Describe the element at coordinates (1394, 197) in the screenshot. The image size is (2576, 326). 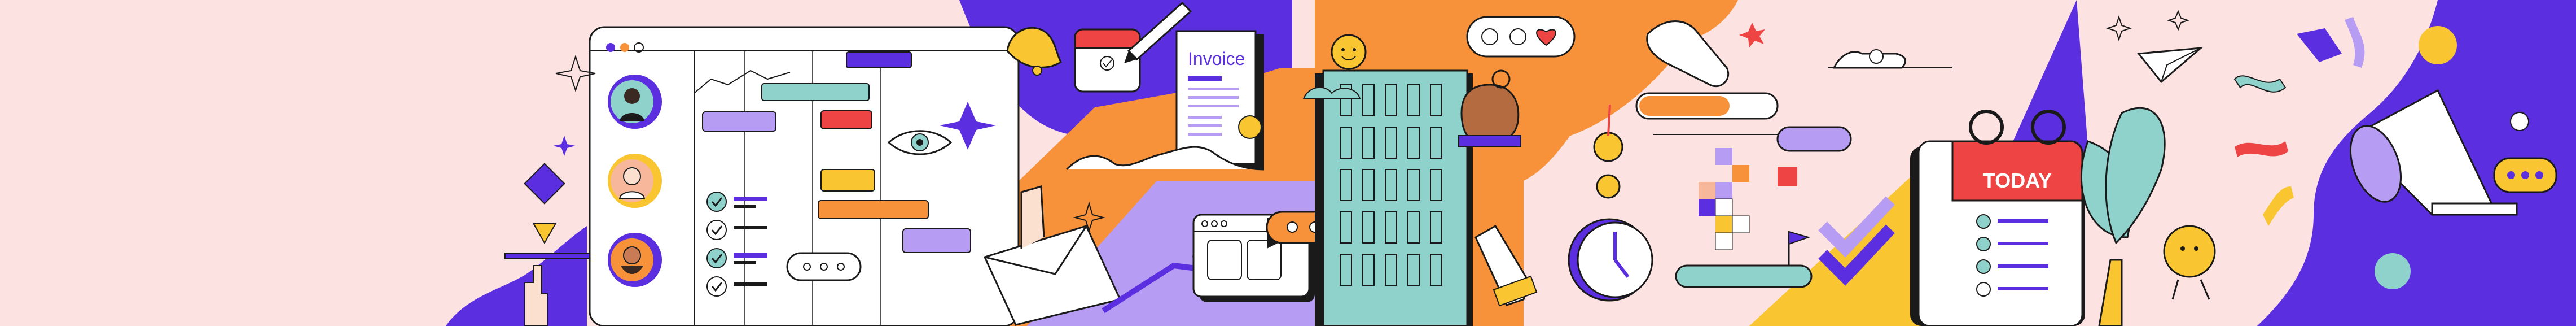
I see `office-building` at that location.